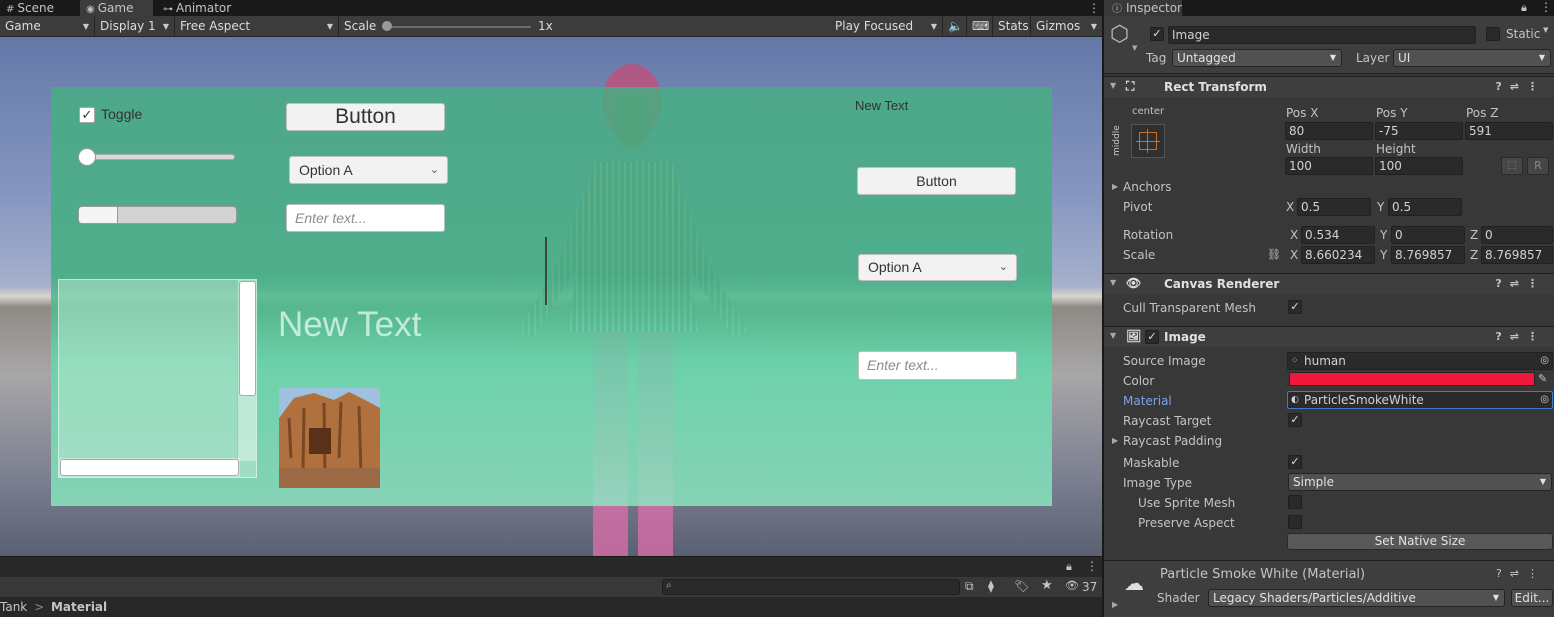 The image size is (1554, 617). Describe the element at coordinates (1322, 35) in the screenshot. I see `object-name-field: Image` at that location.